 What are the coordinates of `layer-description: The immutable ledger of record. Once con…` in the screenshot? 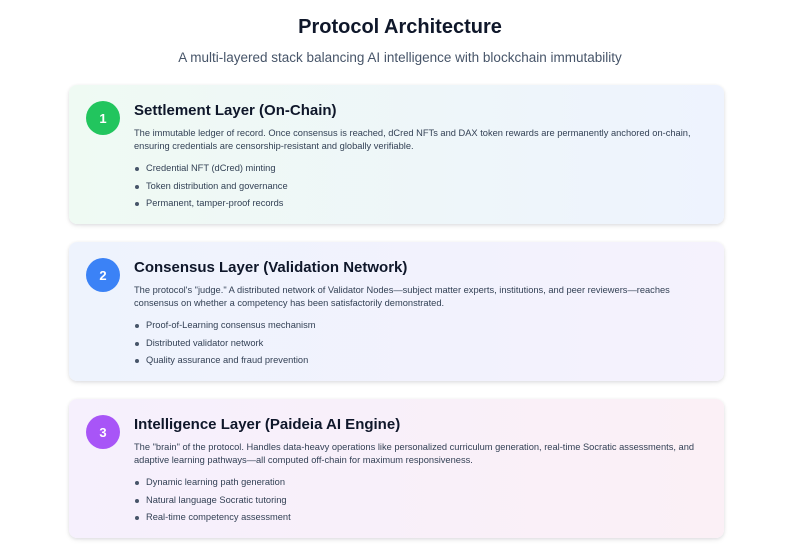 It's located at (412, 139).